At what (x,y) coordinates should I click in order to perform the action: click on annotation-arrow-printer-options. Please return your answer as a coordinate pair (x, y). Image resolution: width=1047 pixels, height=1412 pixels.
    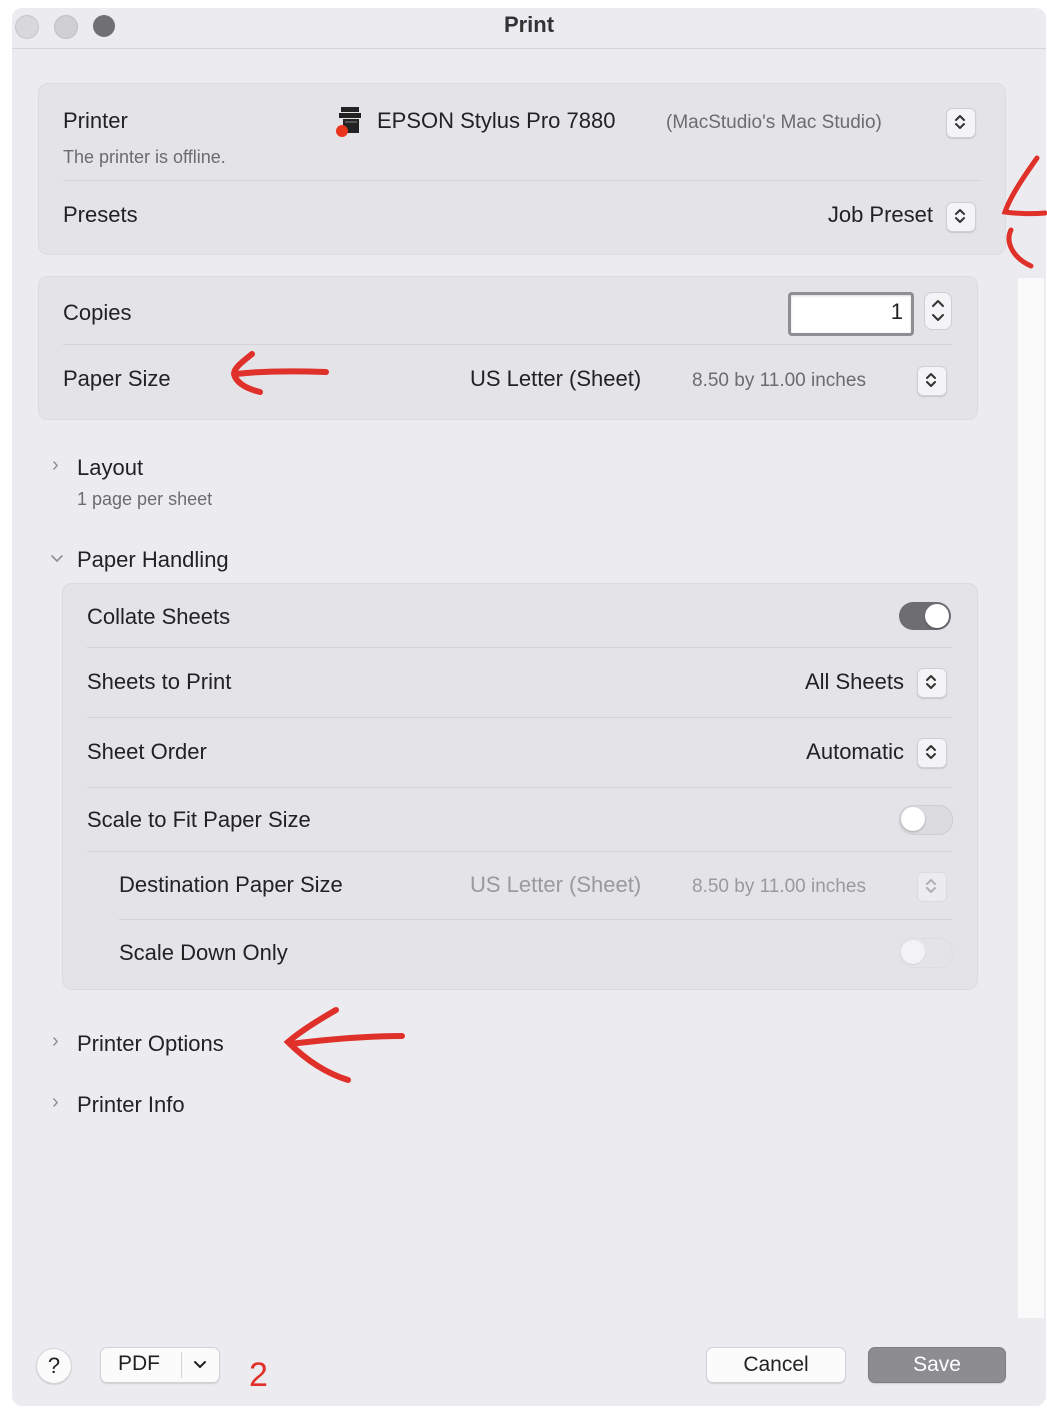
    Looking at the image, I should click on (344, 1045).